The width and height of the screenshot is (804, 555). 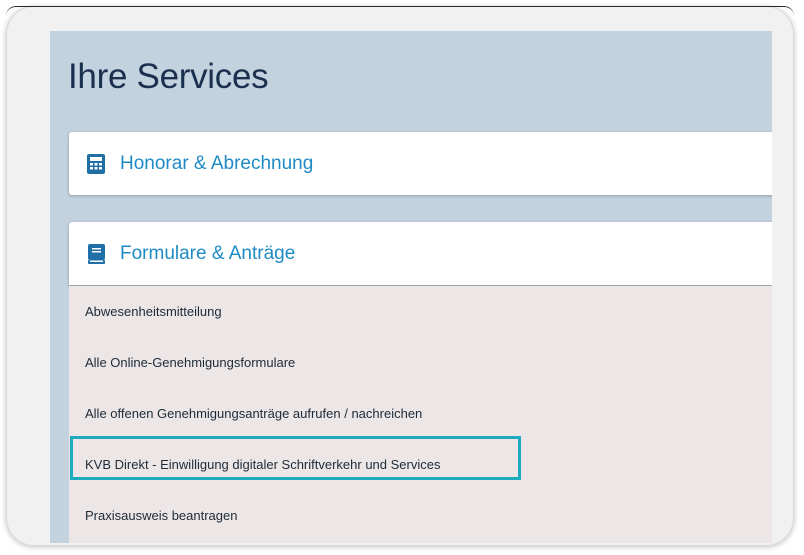 I want to click on section-header: Formulare & Anträge, so click(x=420, y=253).